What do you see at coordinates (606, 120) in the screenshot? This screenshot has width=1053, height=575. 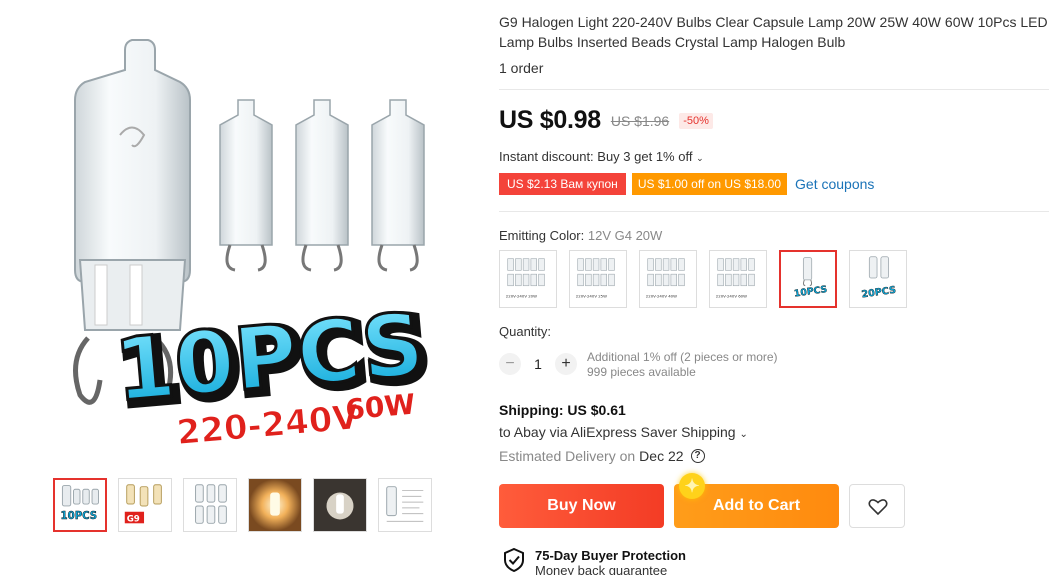 I see `price-block: US $0.98 US $1.96 -50%` at bounding box center [606, 120].